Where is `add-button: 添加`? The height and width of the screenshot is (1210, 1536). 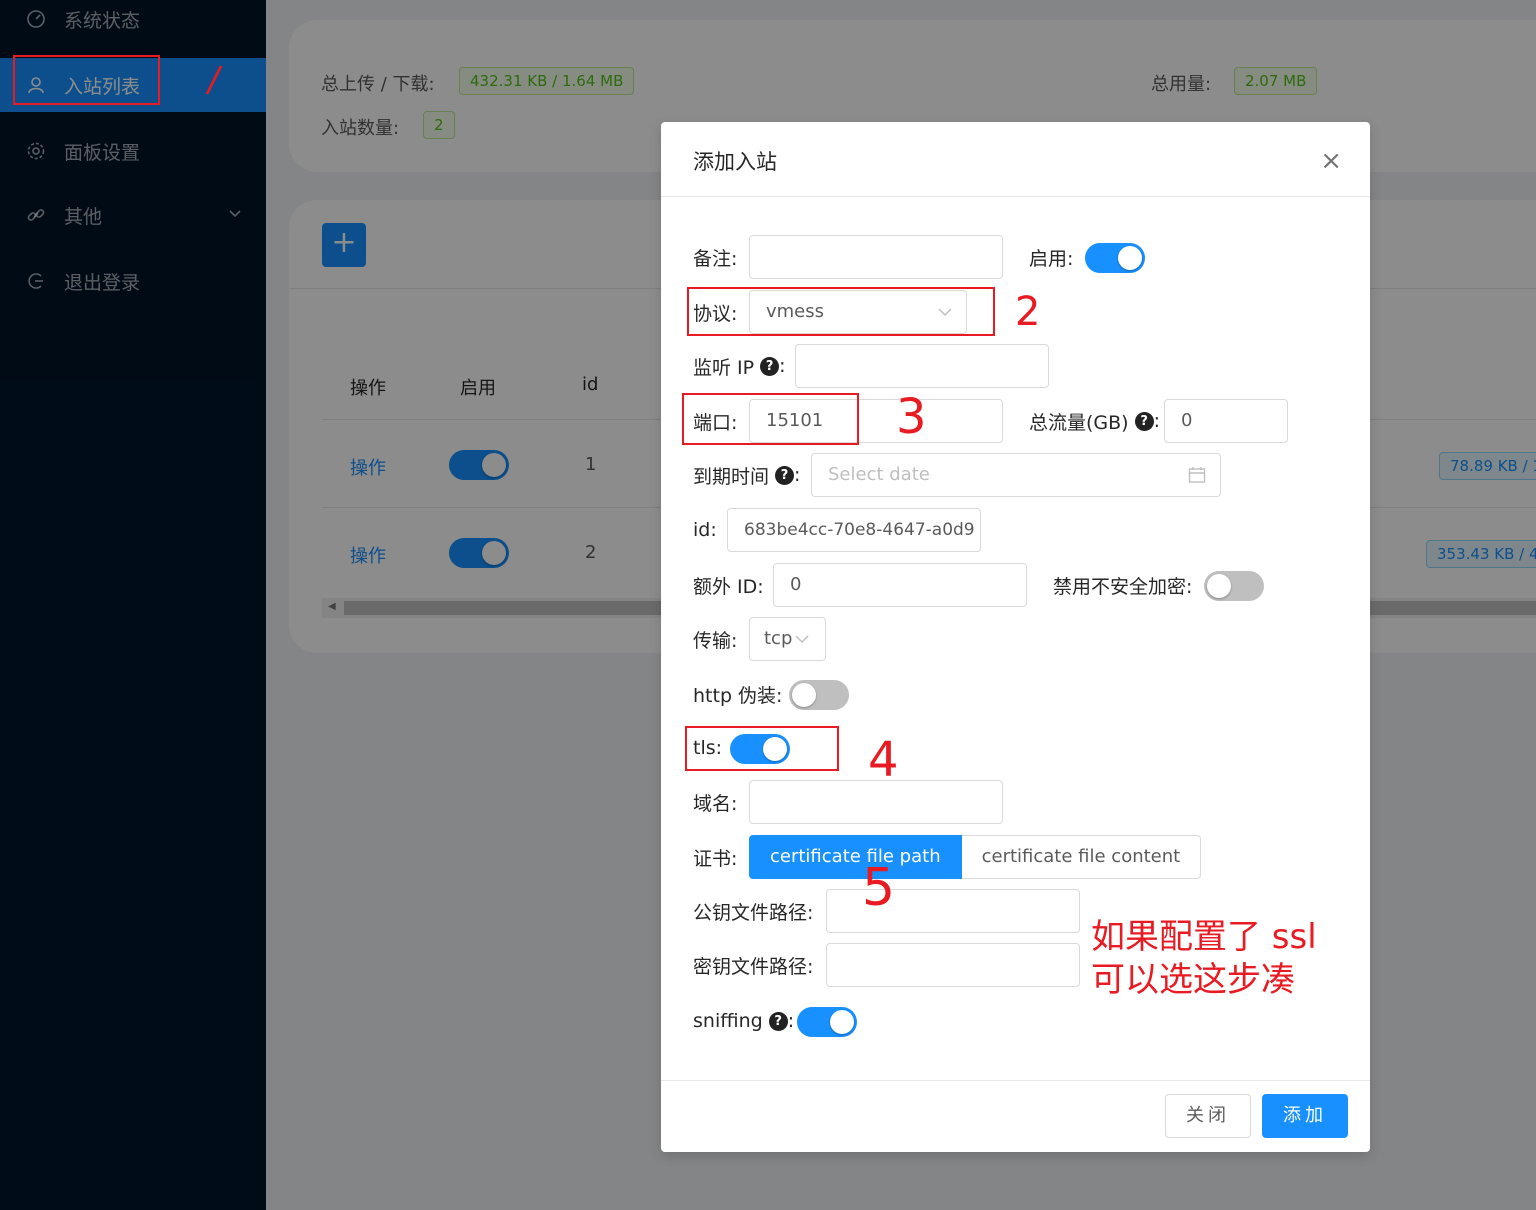
add-button: 添加 is located at coordinates (1305, 1116).